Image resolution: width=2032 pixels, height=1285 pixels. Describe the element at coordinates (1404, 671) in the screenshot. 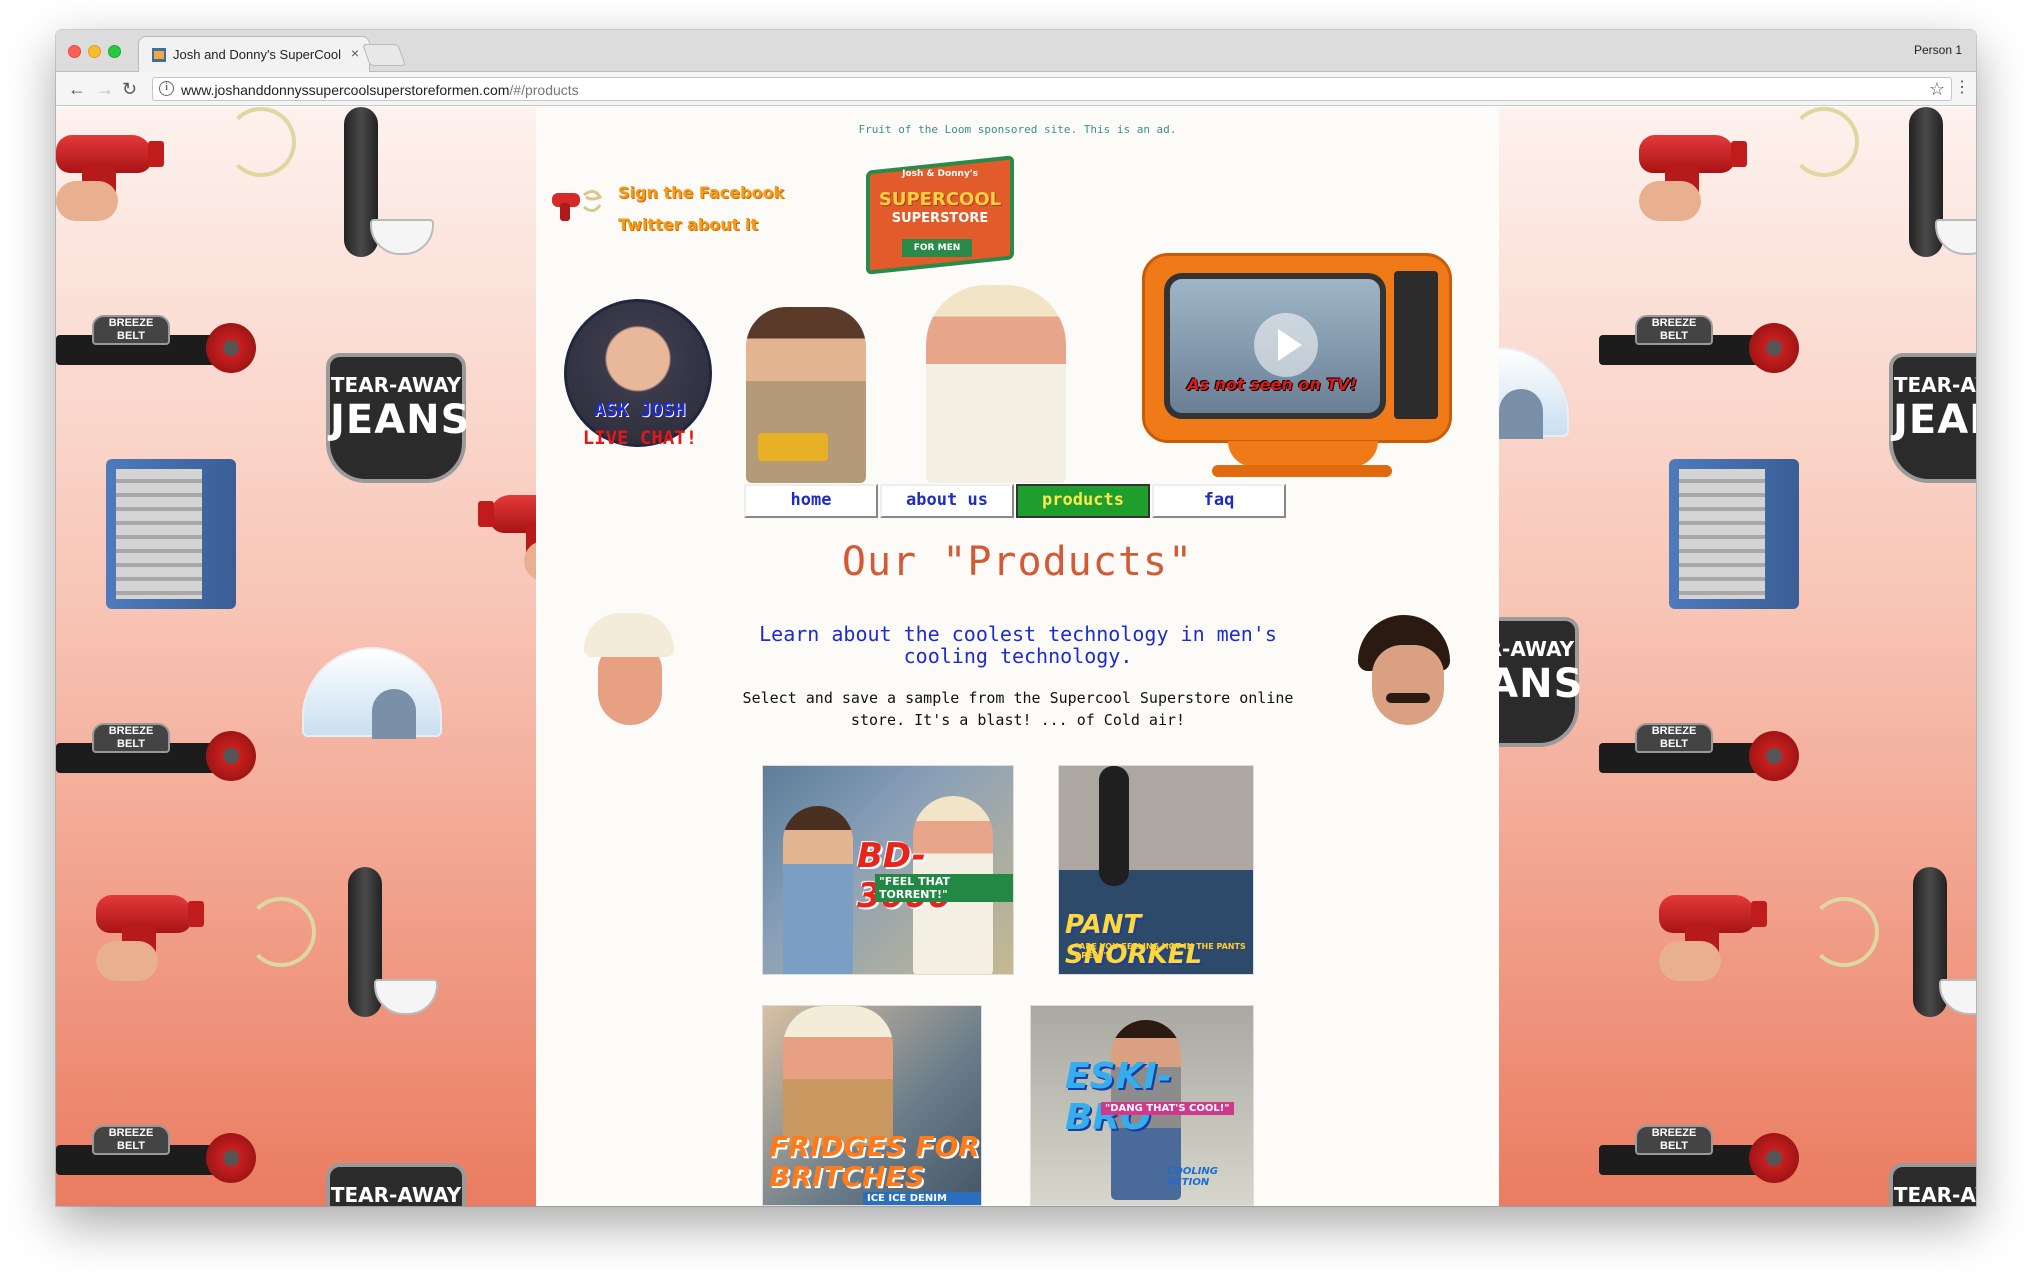

I see `josh-head-image` at that location.